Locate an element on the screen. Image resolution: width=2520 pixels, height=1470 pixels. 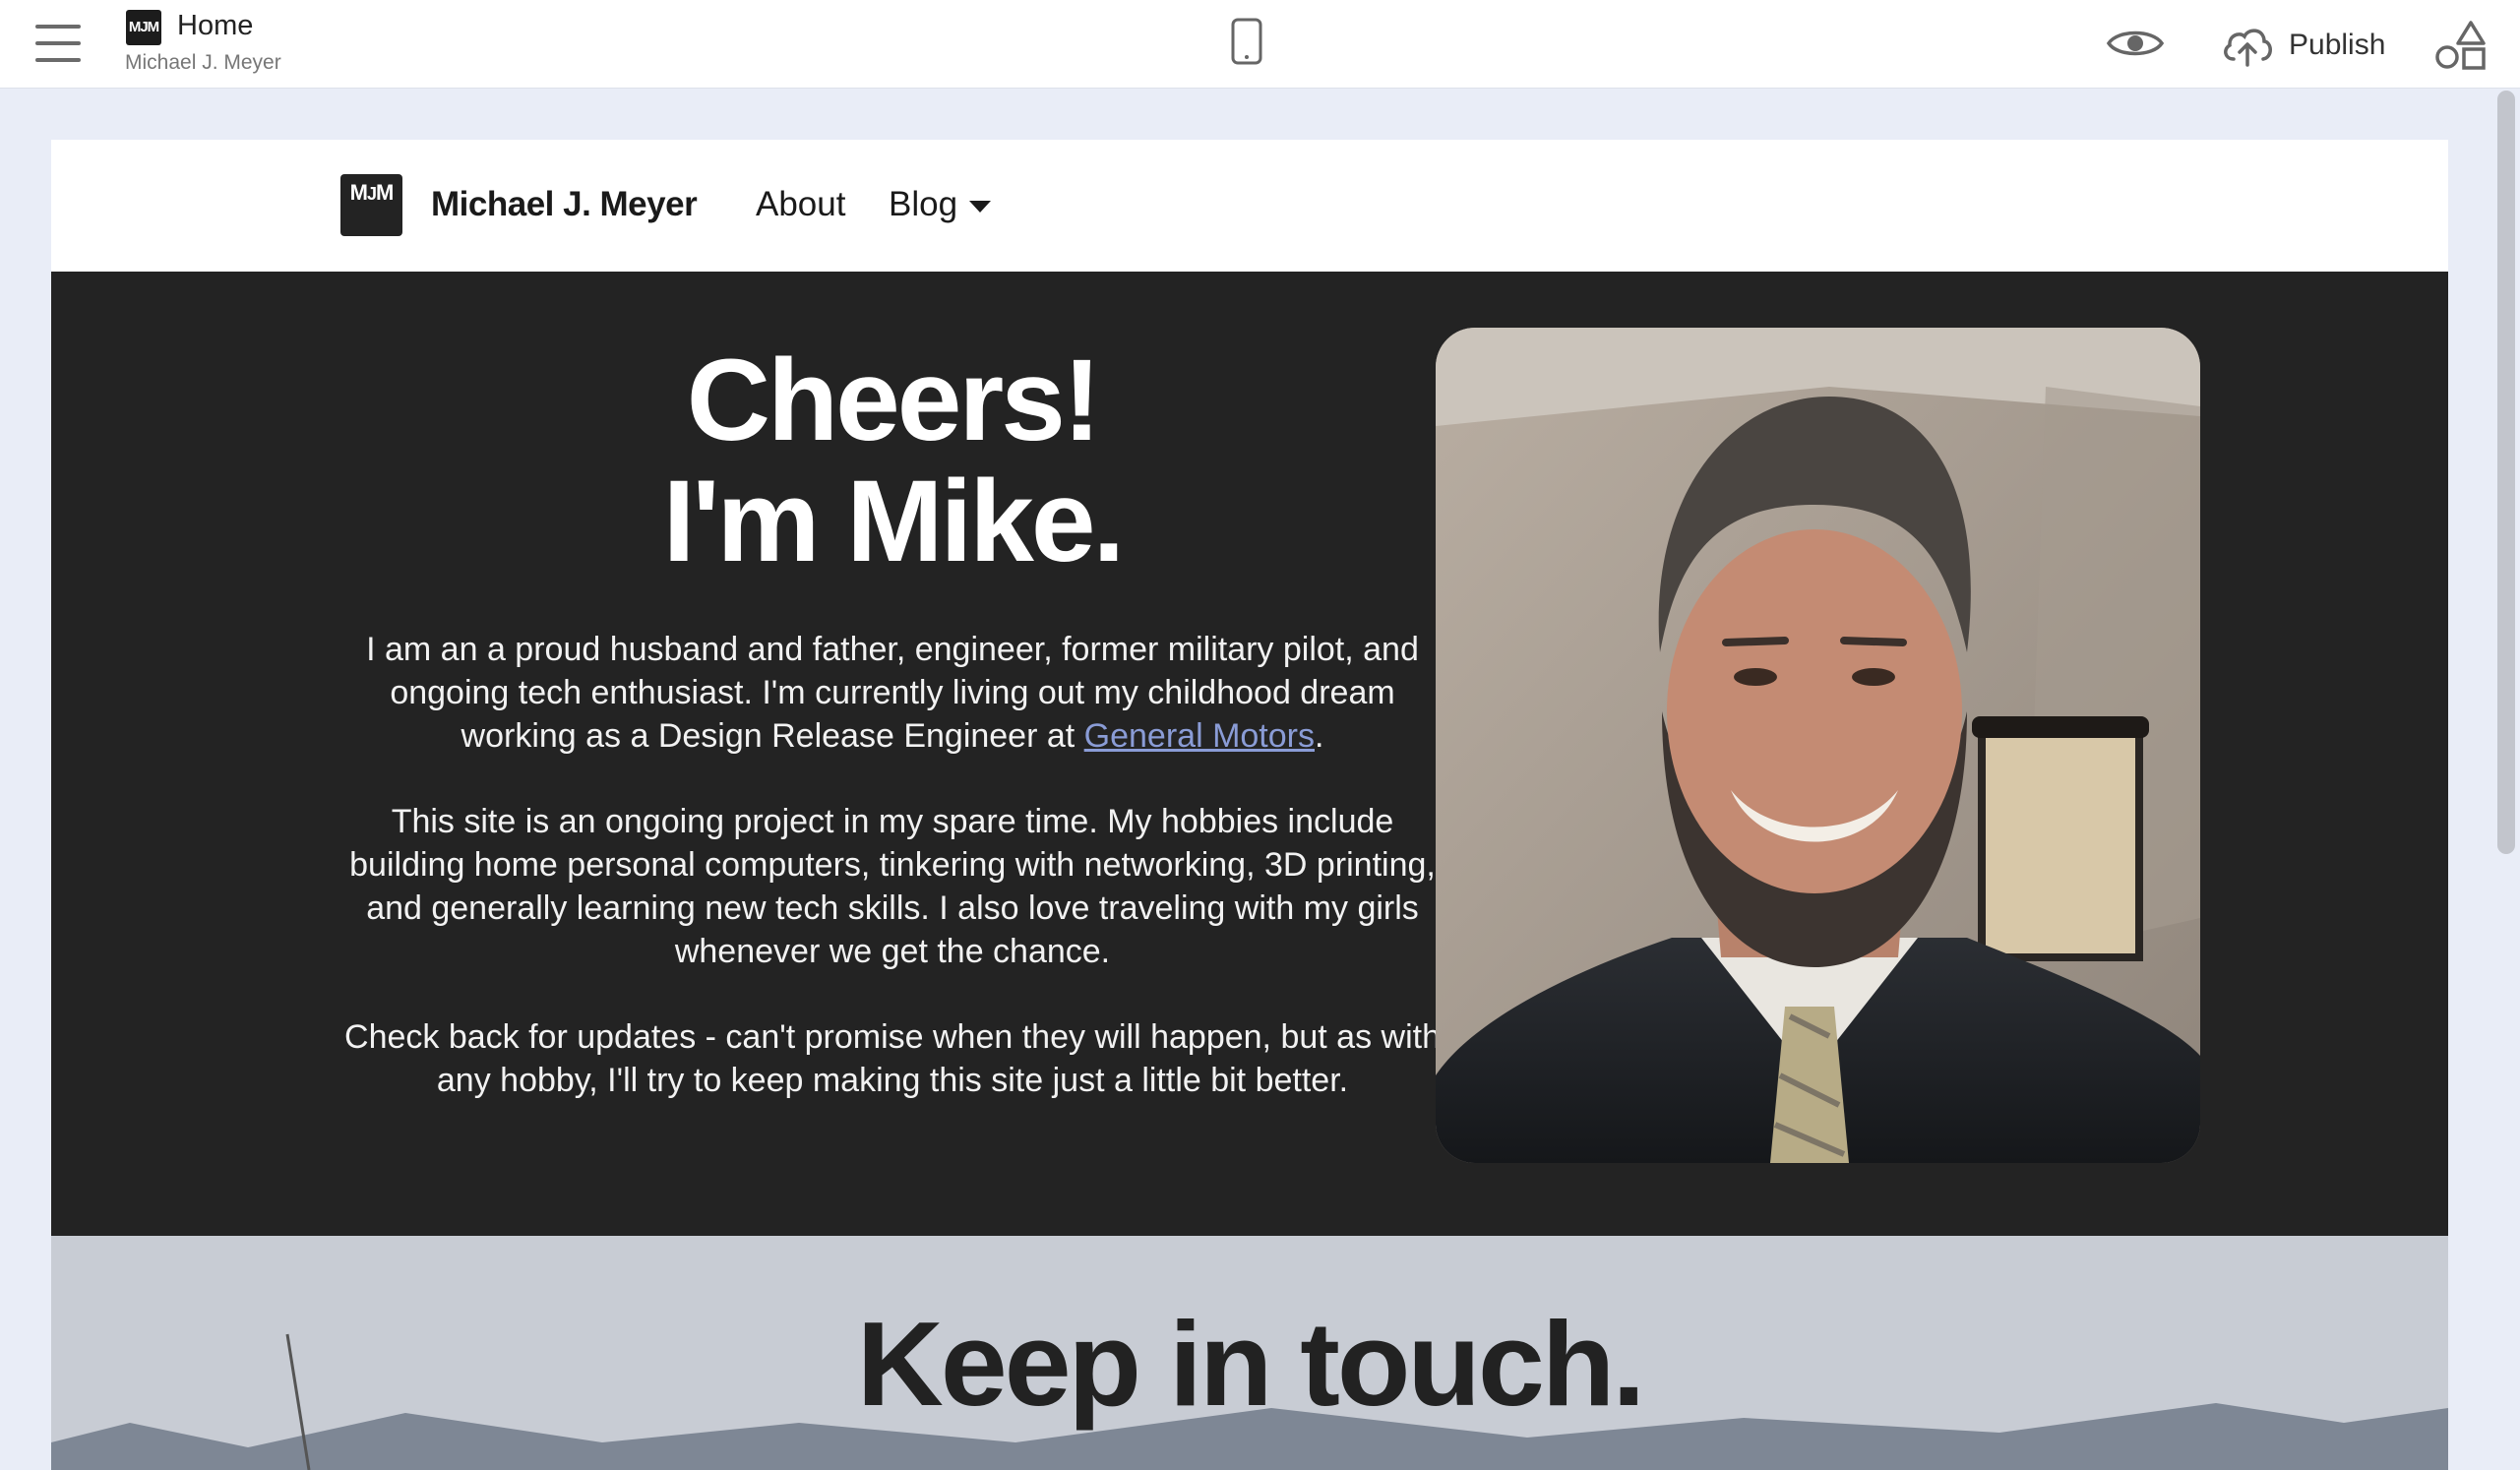
shapes-icon is located at coordinates (2461, 45).